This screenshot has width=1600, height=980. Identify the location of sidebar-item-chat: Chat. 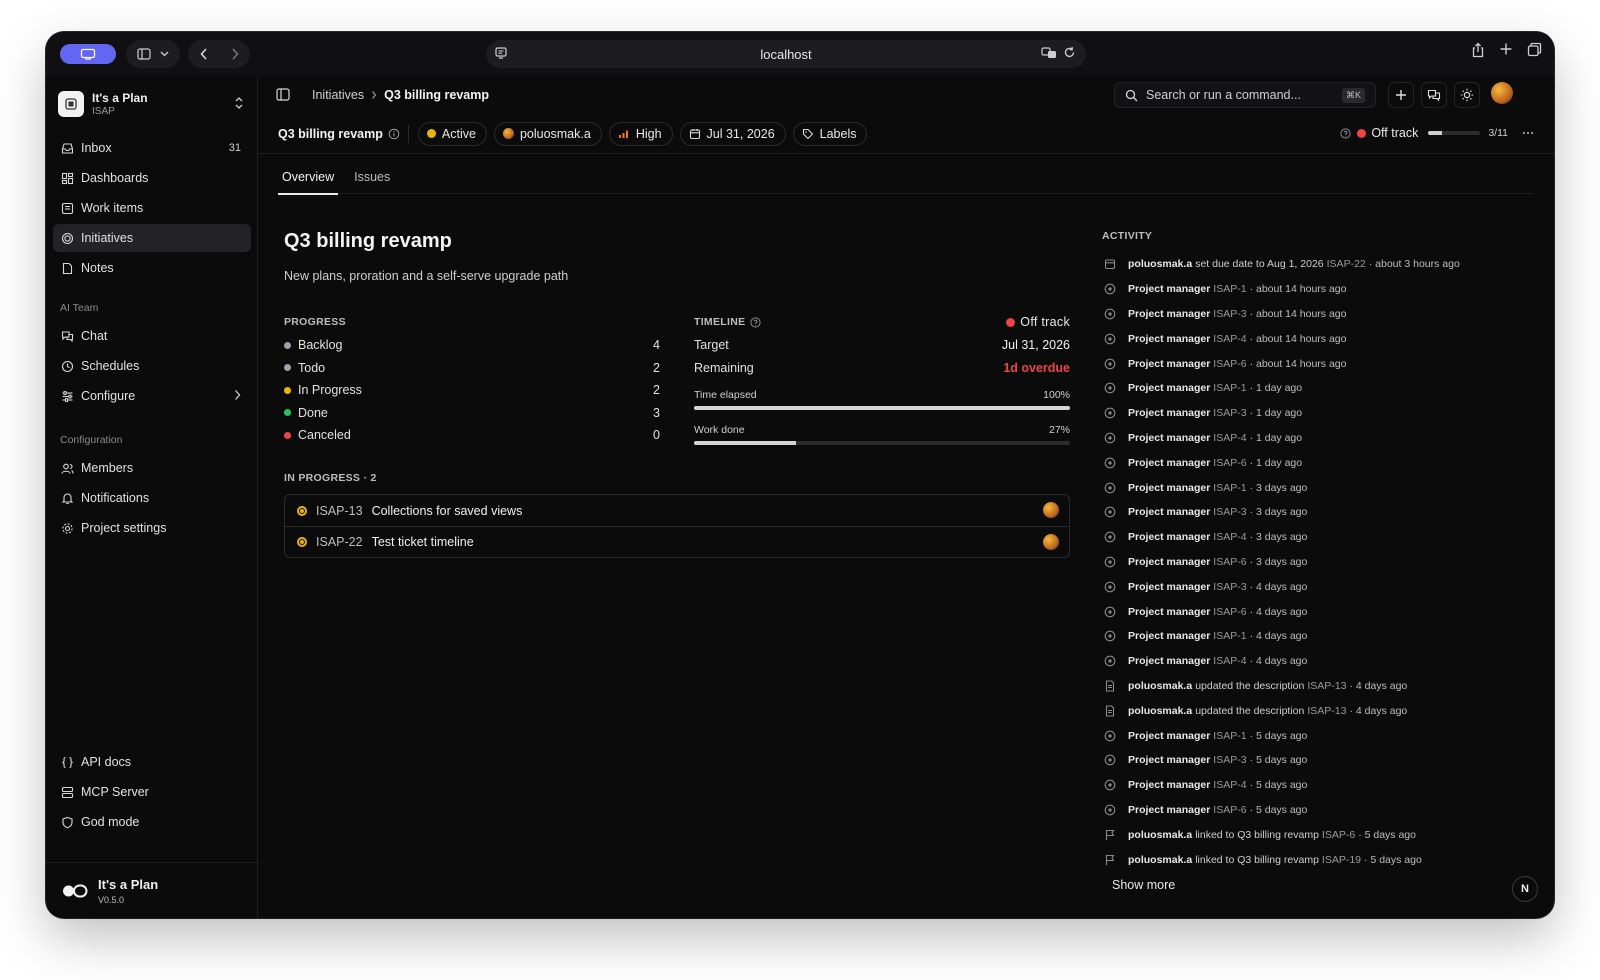
(152, 336).